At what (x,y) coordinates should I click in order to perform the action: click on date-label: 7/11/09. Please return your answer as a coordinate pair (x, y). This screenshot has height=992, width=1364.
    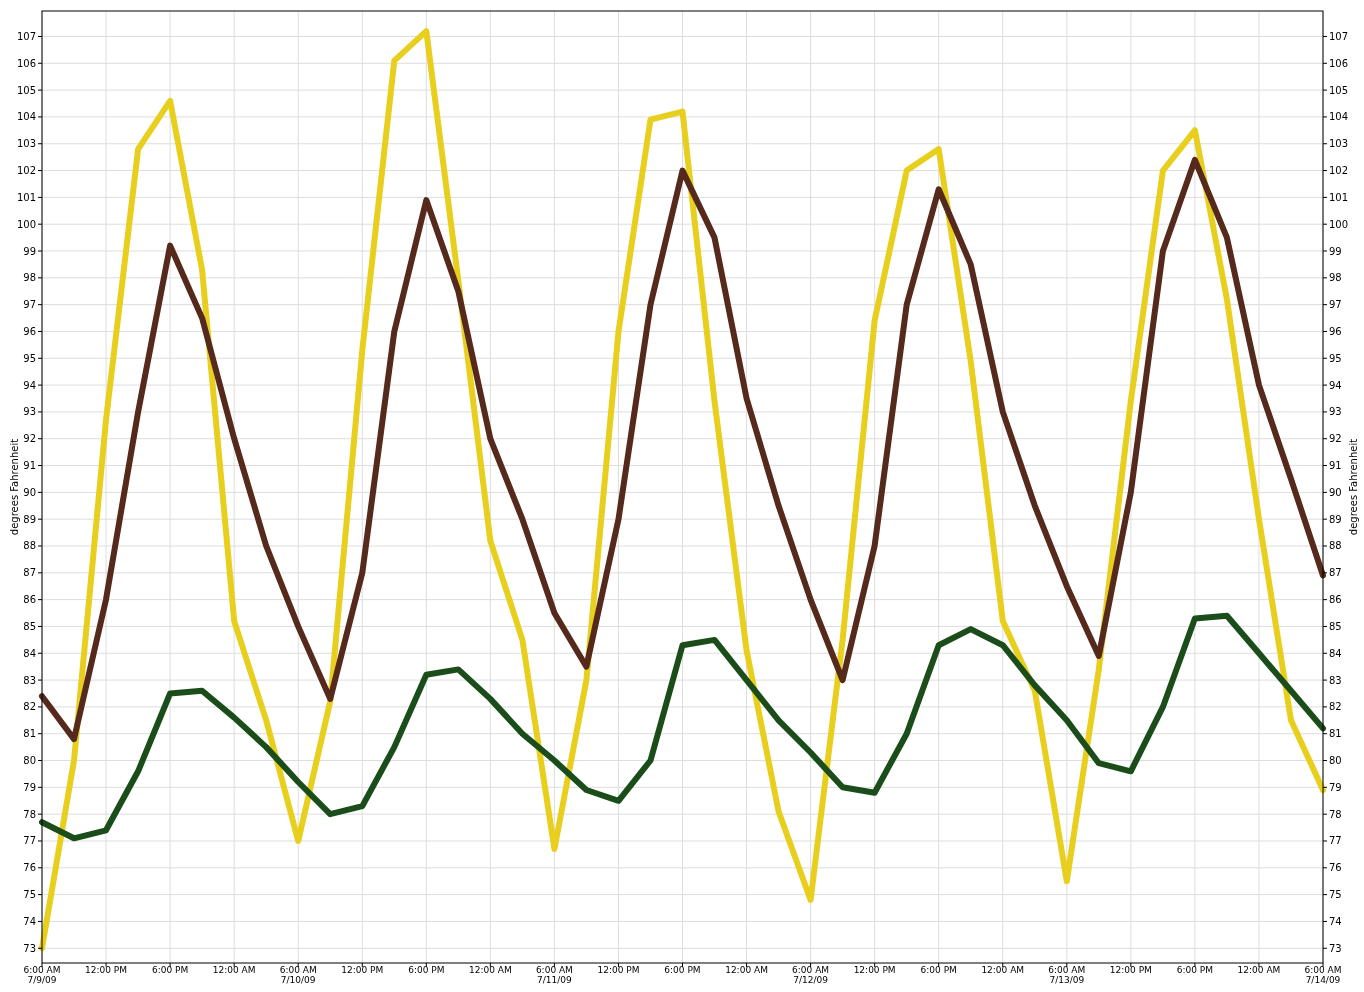
    Looking at the image, I should click on (554, 980).